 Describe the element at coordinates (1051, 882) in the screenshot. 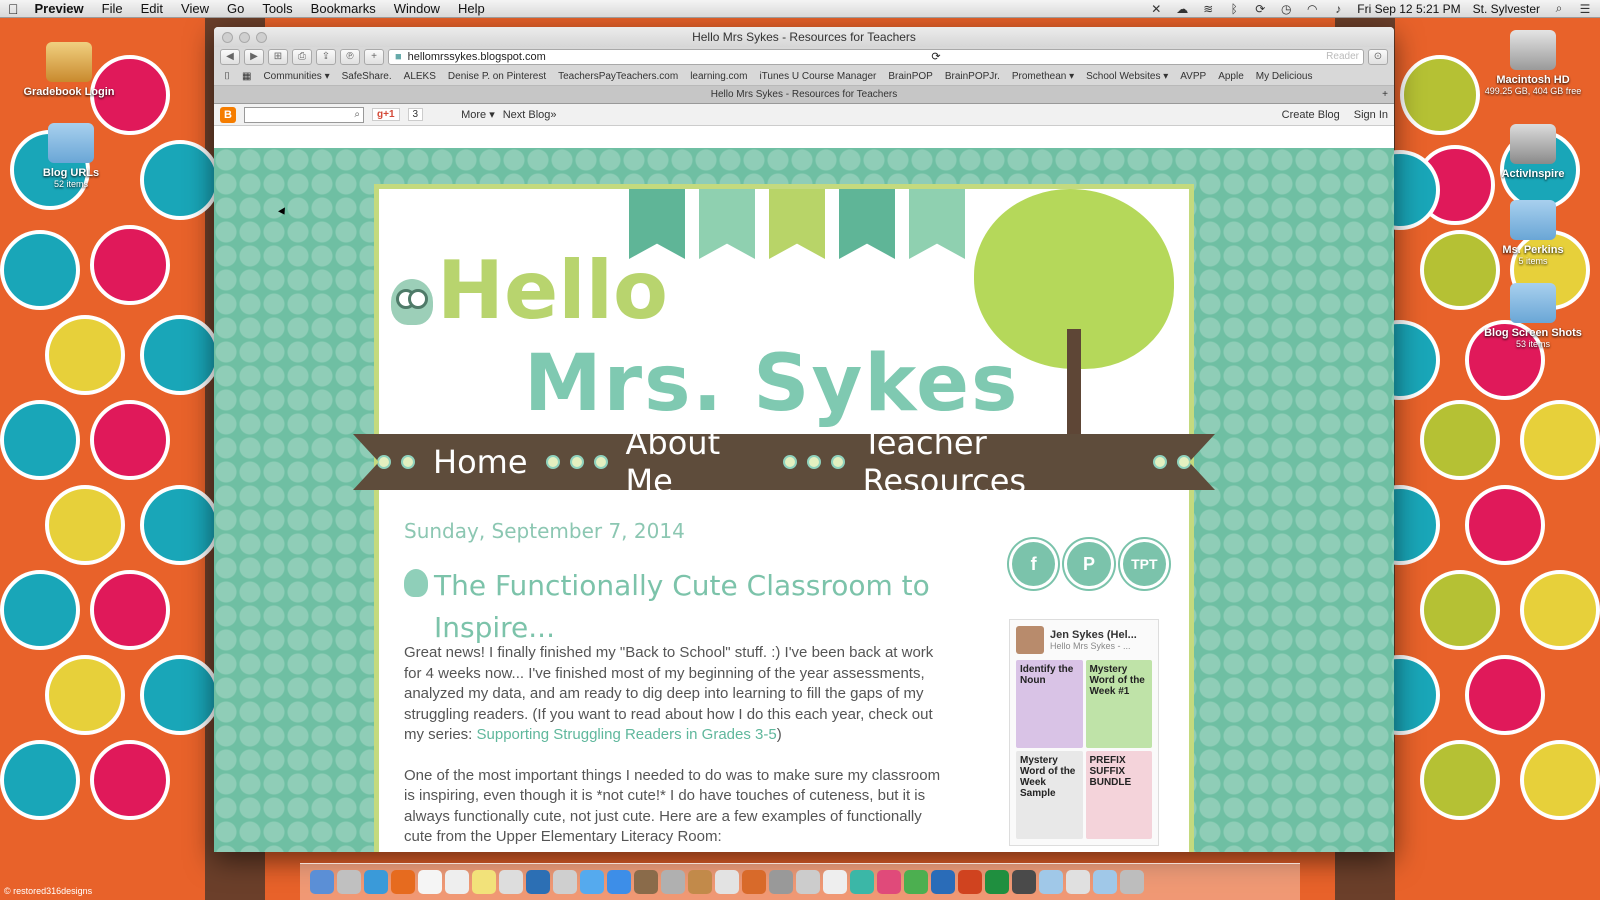

I see `downloads-folder-icon` at that location.